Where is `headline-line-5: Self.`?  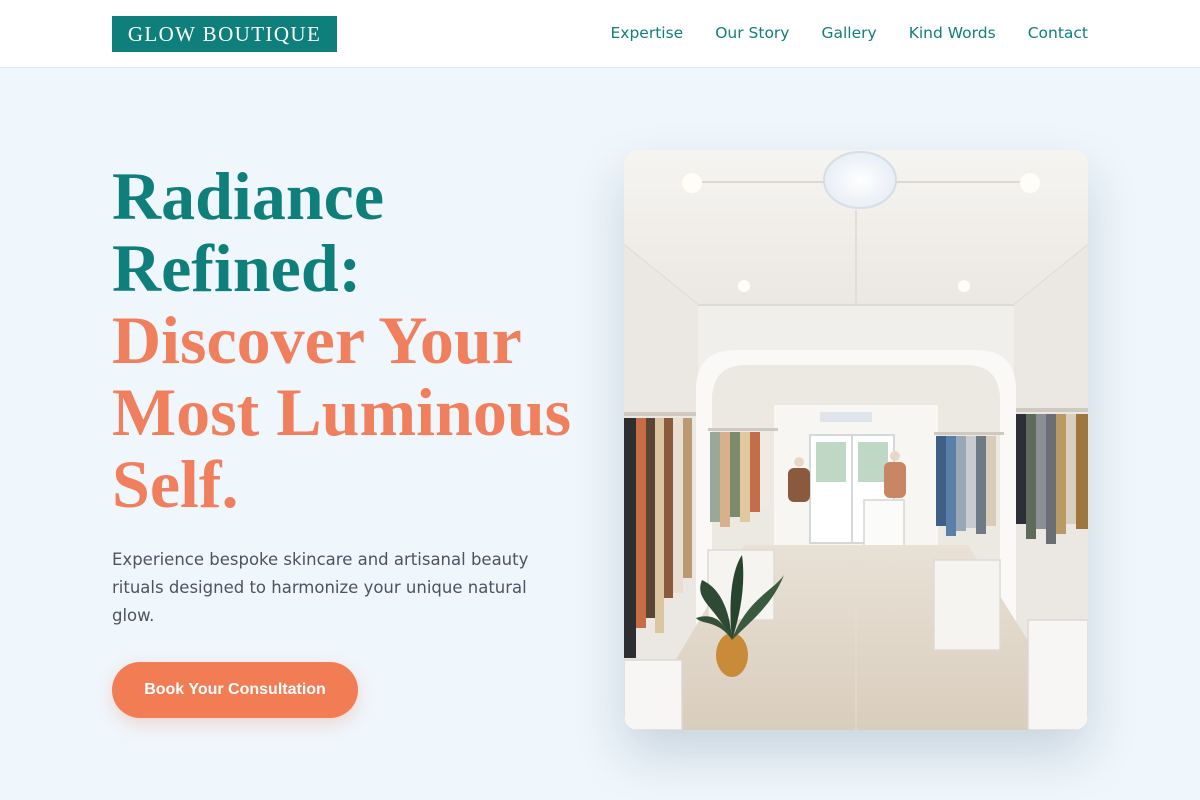 headline-line-5: Self. is located at coordinates (175, 484).